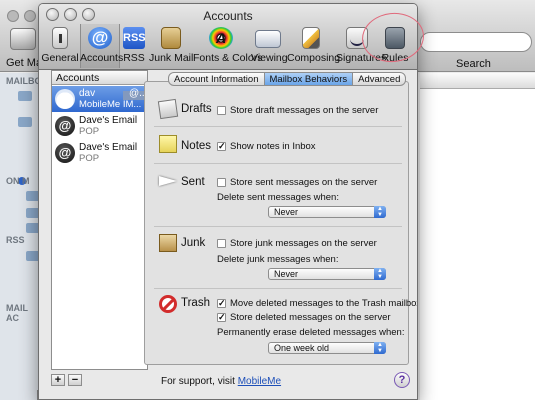  Describe the element at coordinates (308, 79) in the screenshot. I see `tab-mailbox-behaviors: Mailbox Behaviors` at that location.